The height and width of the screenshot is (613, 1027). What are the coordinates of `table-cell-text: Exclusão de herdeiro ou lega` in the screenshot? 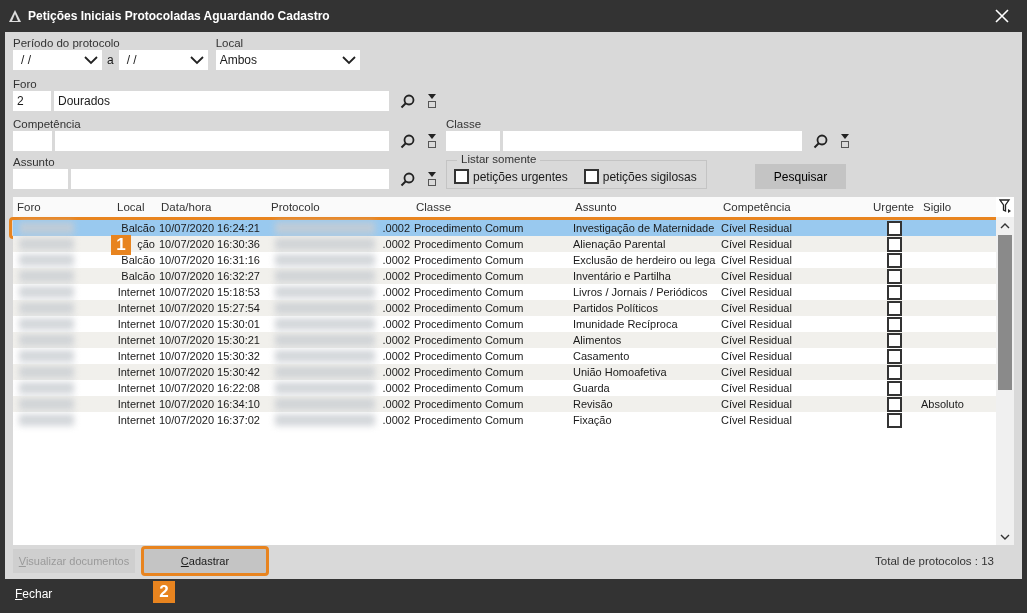 It's located at (644, 260).